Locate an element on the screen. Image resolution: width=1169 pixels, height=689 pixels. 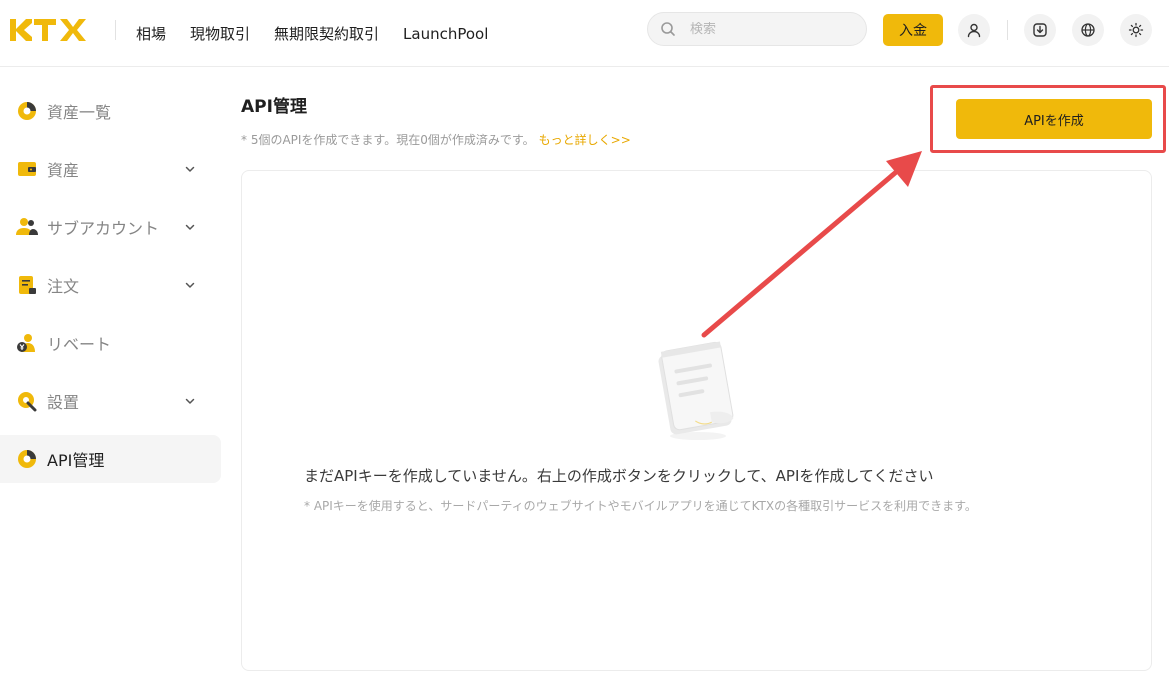
settings-icon is located at coordinates (27, 401).